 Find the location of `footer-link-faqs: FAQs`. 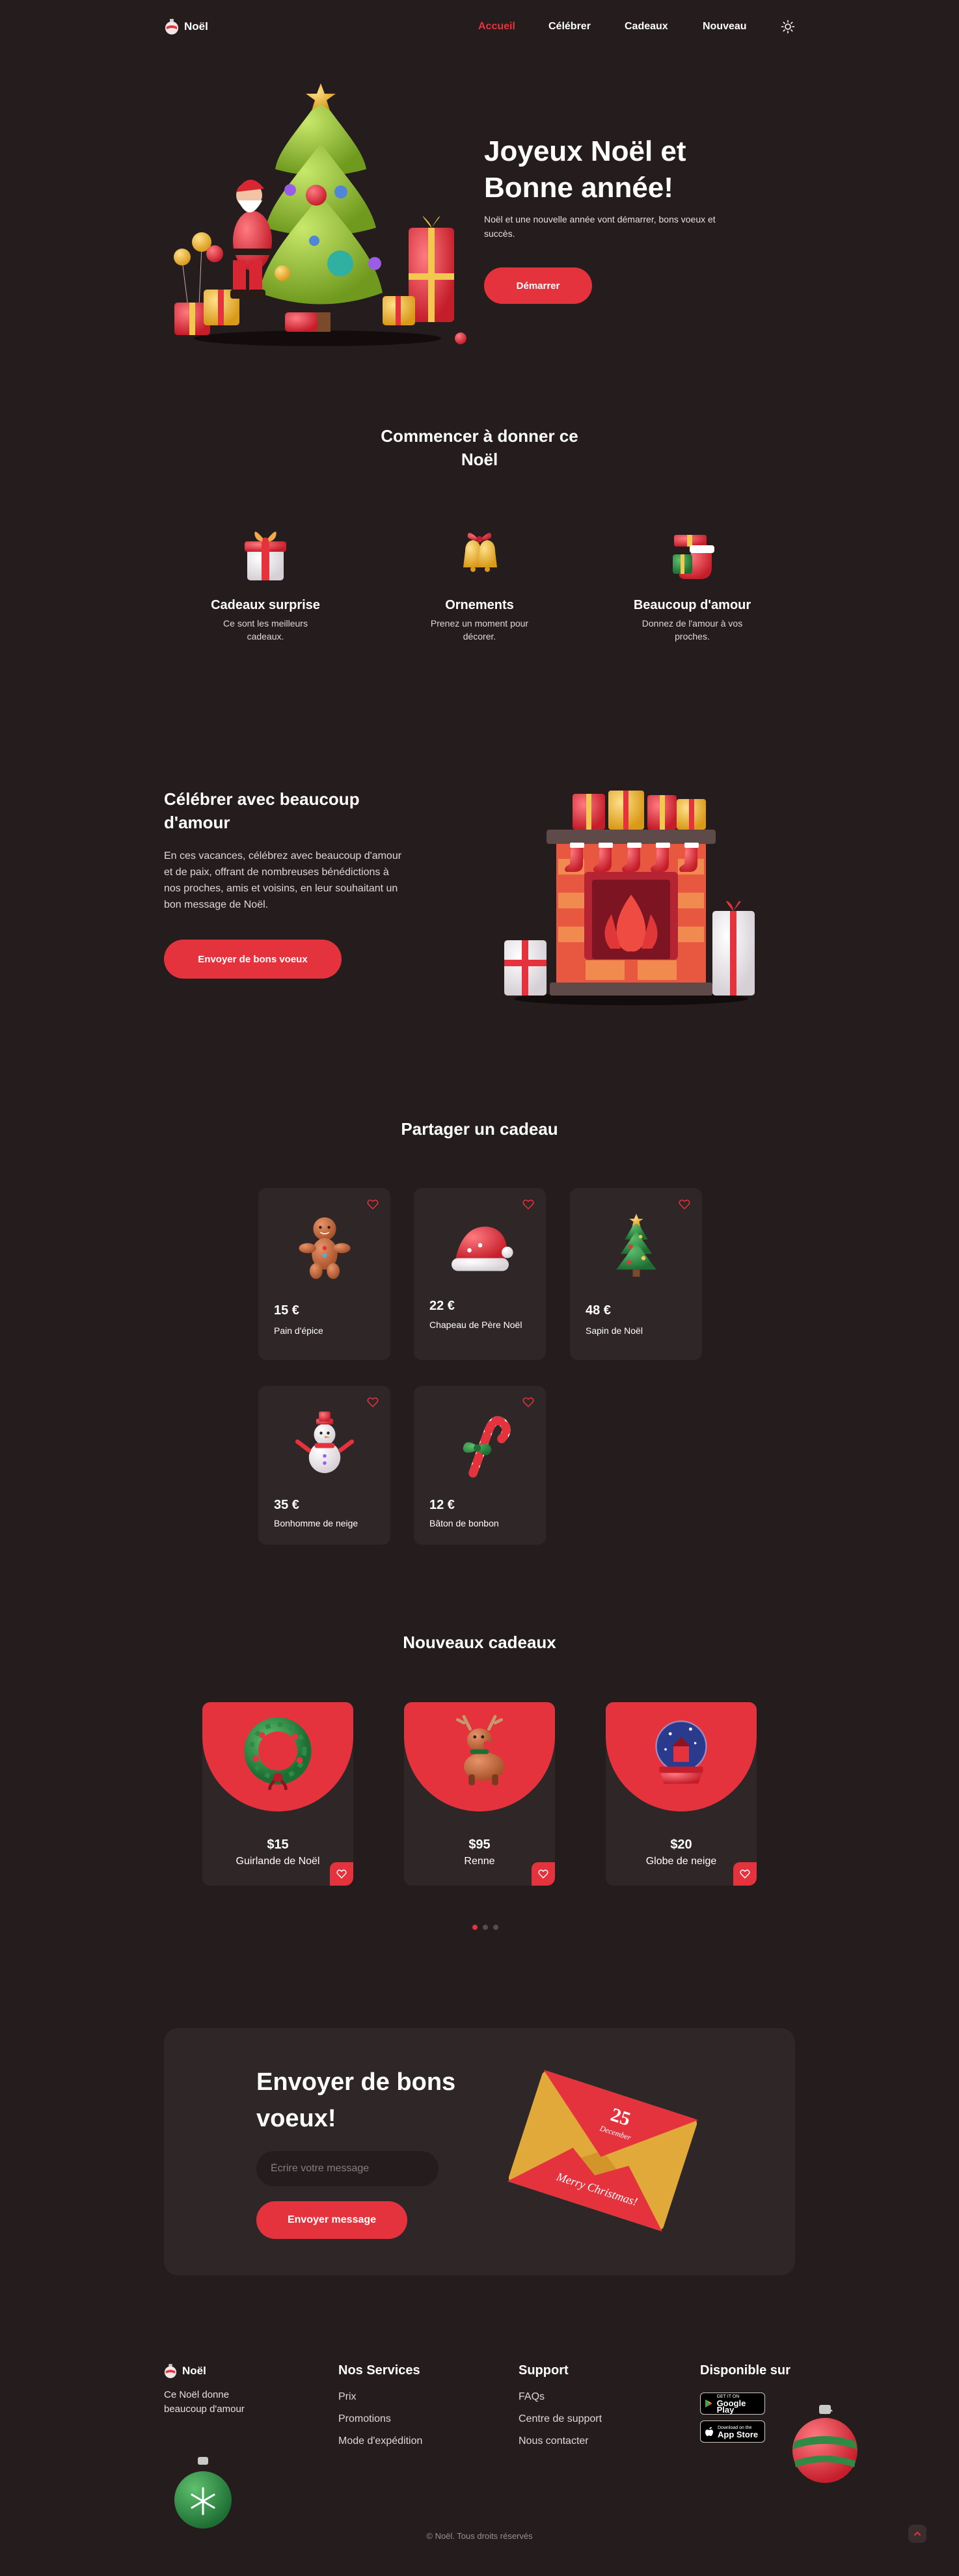

footer-link-faqs: FAQs is located at coordinates (560, 2397).